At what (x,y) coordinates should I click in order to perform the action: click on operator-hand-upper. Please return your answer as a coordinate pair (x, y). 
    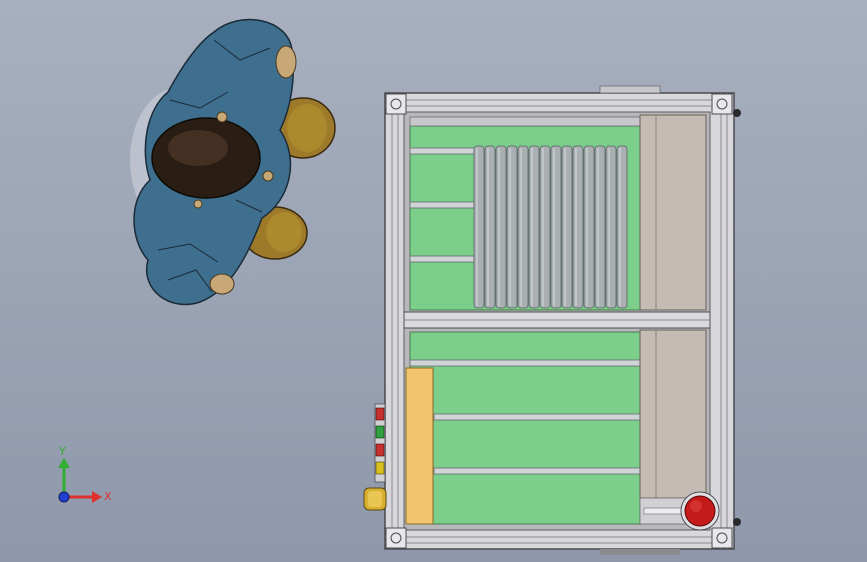
    Looking at the image, I should click on (286, 62).